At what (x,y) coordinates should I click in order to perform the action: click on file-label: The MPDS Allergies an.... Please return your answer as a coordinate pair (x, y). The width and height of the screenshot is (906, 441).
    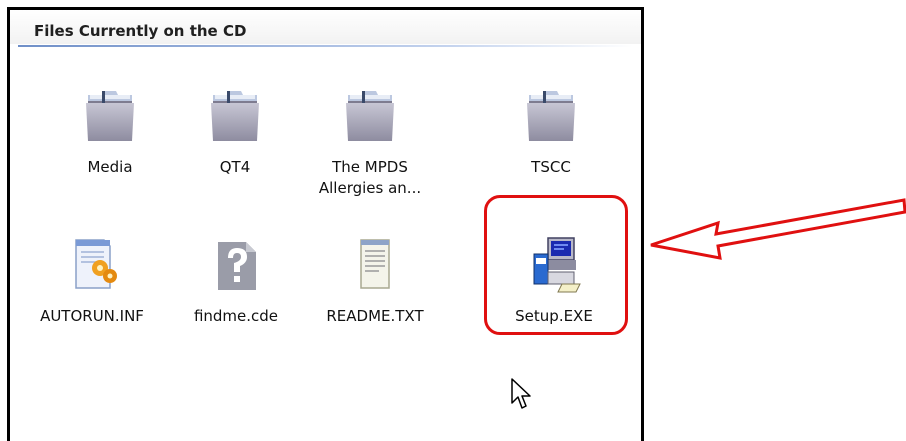
    Looking at the image, I should click on (370, 177).